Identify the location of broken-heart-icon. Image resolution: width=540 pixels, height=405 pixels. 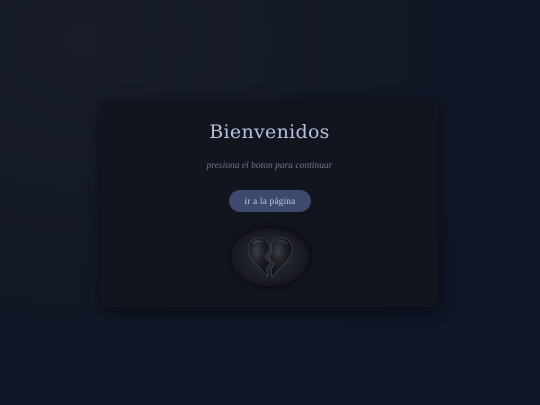
(270, 257).